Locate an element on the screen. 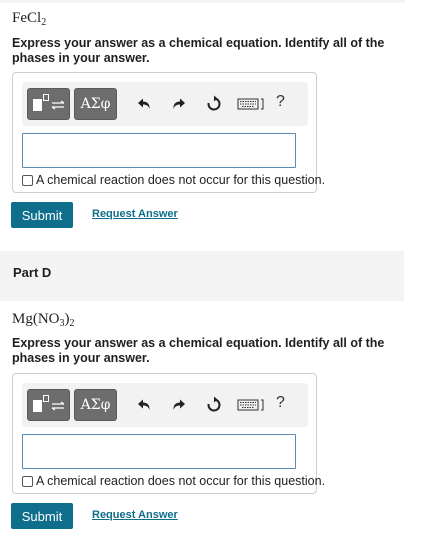 Image resolution: width=421 pixels, height=553 pixels. compound-formula-fecl2: FeCl2 is located at coordinates (29, 19).